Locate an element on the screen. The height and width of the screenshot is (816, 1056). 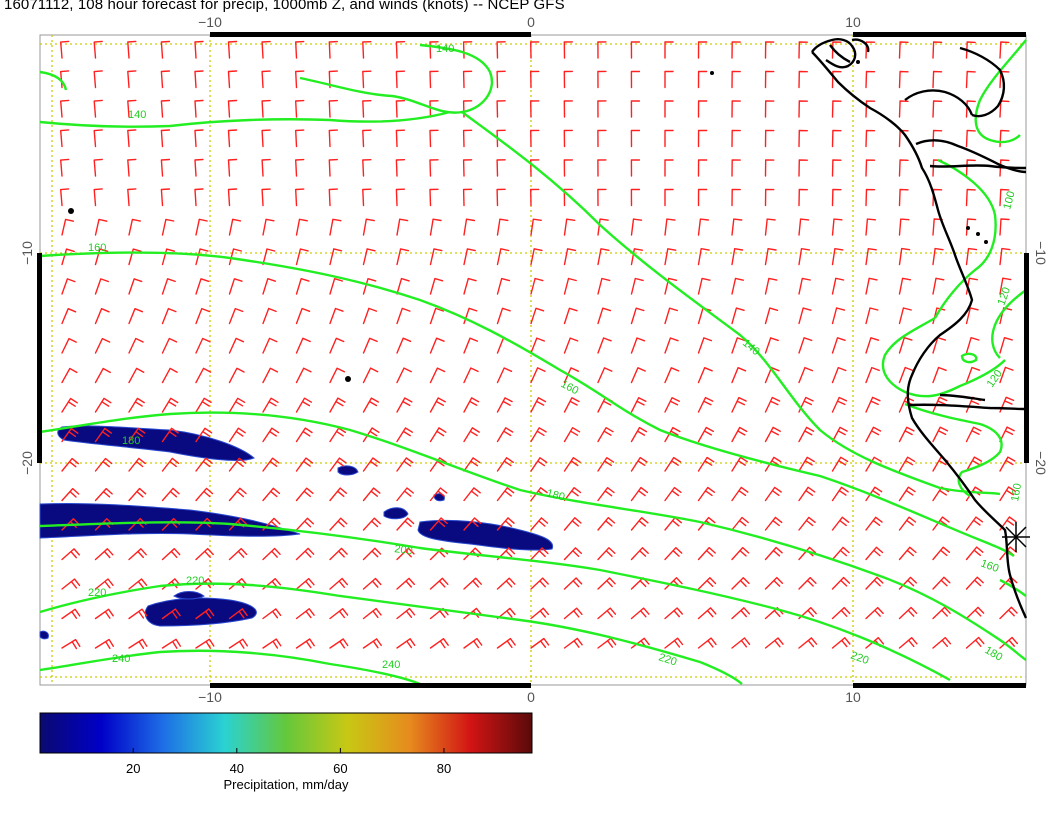
top-tick-label: 0 is located at coordinates (531, 22).